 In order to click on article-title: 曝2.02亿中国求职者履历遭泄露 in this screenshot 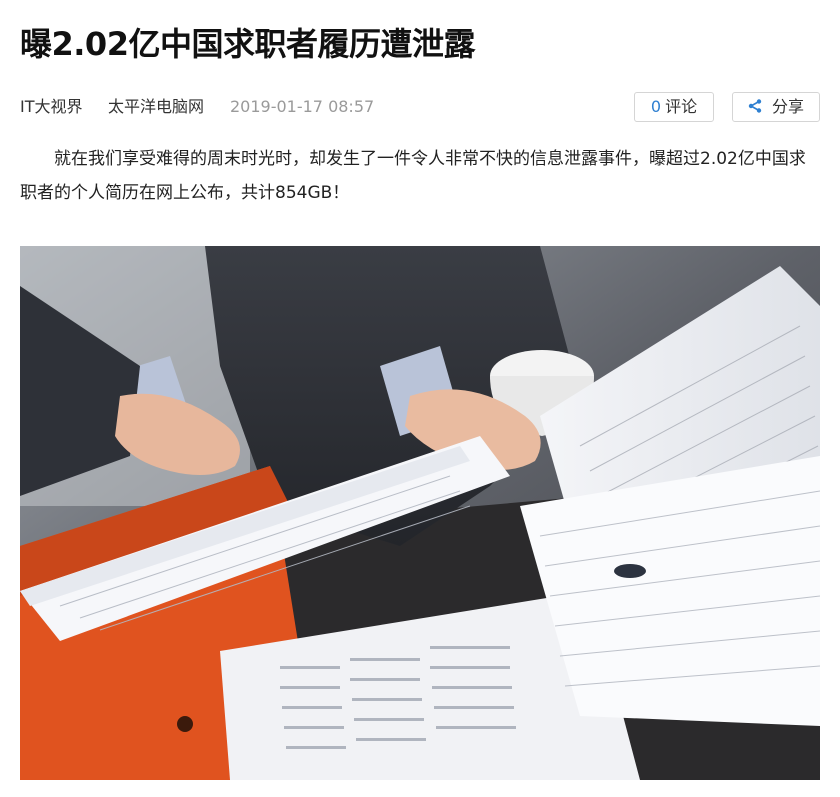, I will do `click(247, 44)`.